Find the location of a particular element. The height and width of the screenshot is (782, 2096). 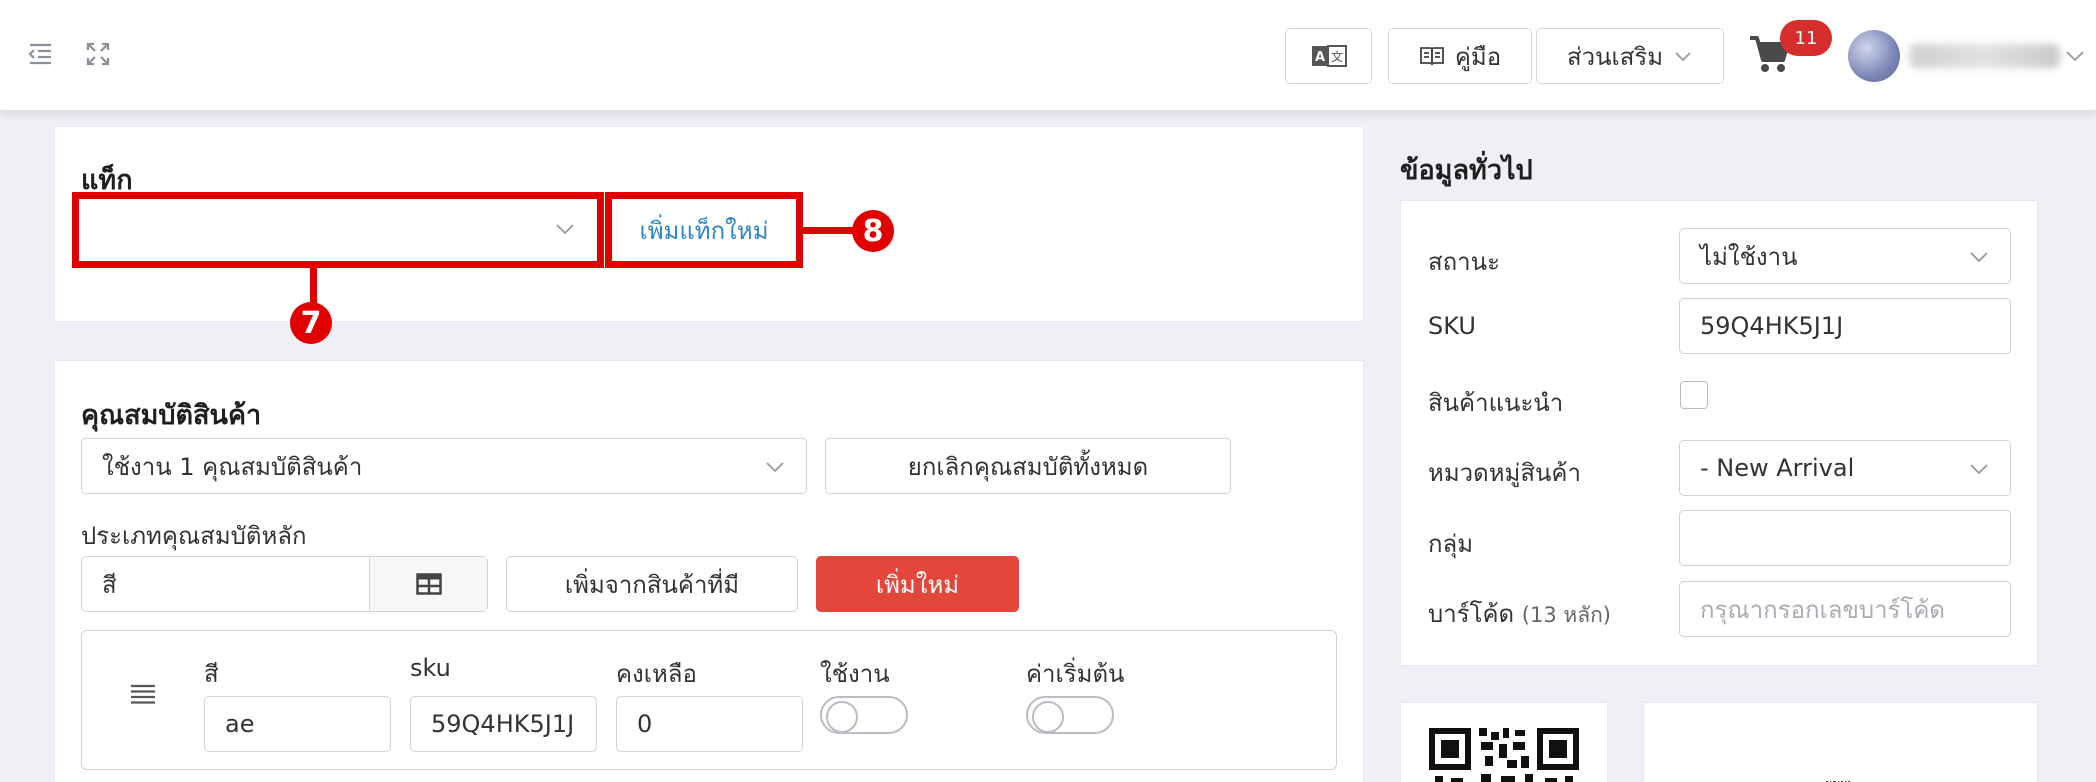

row-stock-value: 0 is located at coordinates (645, 724).